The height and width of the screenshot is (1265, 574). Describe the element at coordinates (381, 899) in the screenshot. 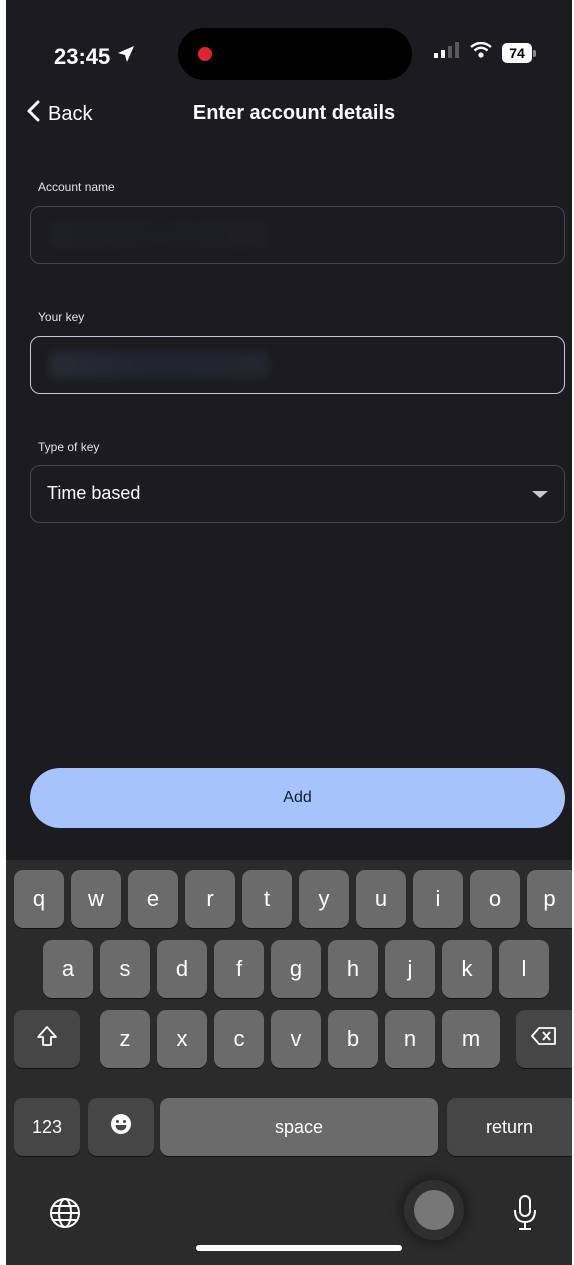

I see `key-u: u` at that location.